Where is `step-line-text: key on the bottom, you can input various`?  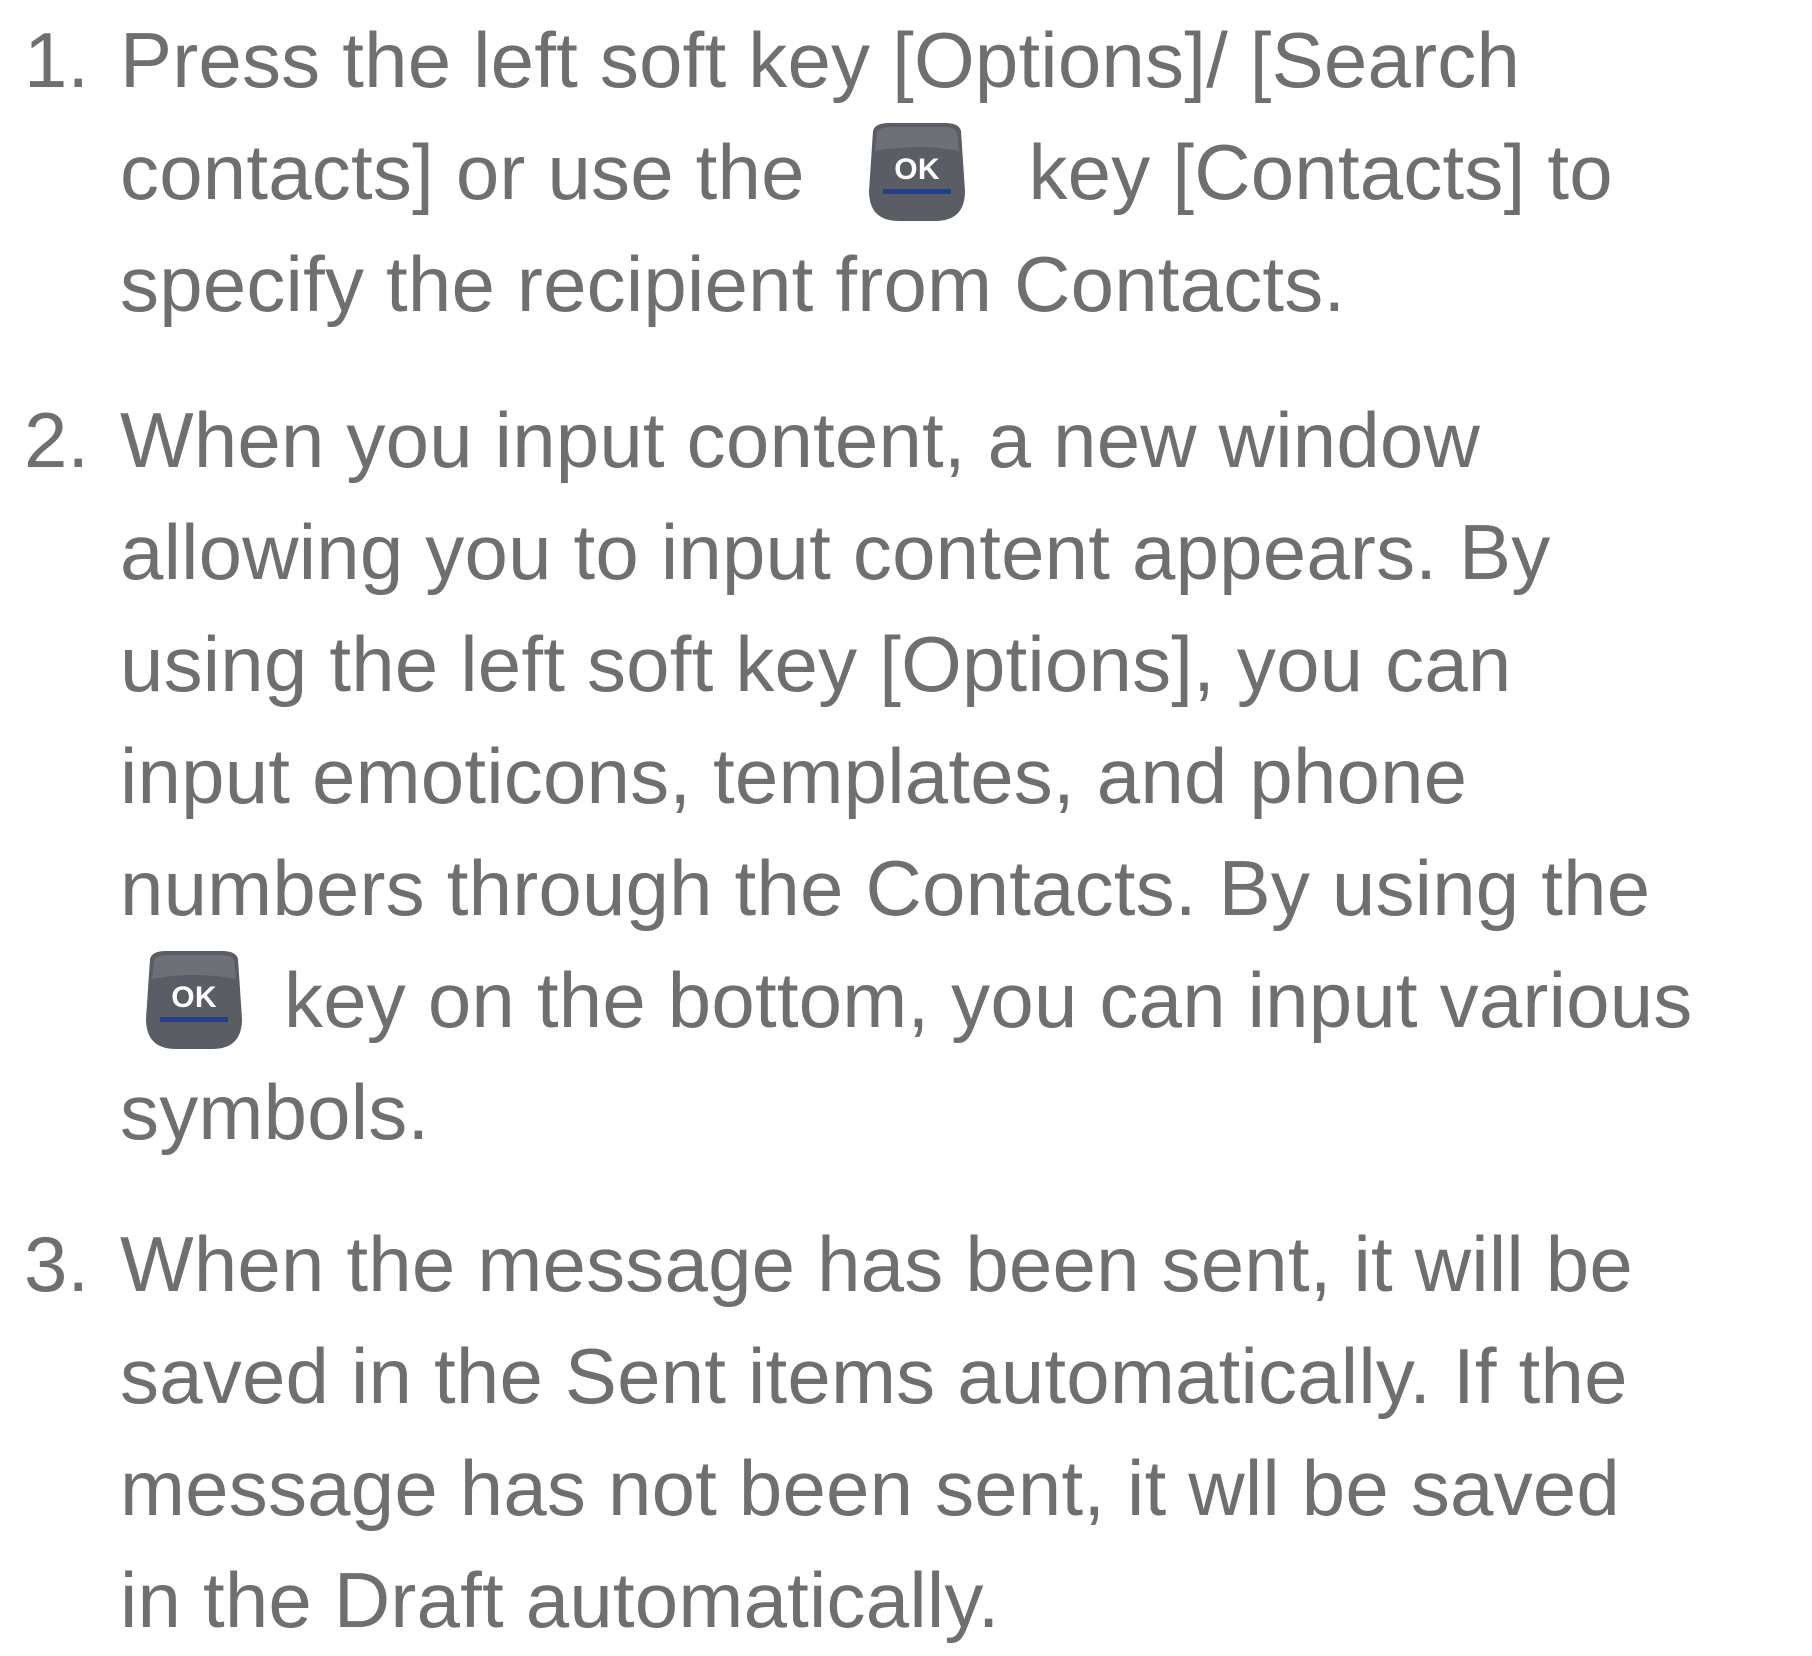
step-line-text: key on the bottom, you can input various is located at coordinates (988, 1000).